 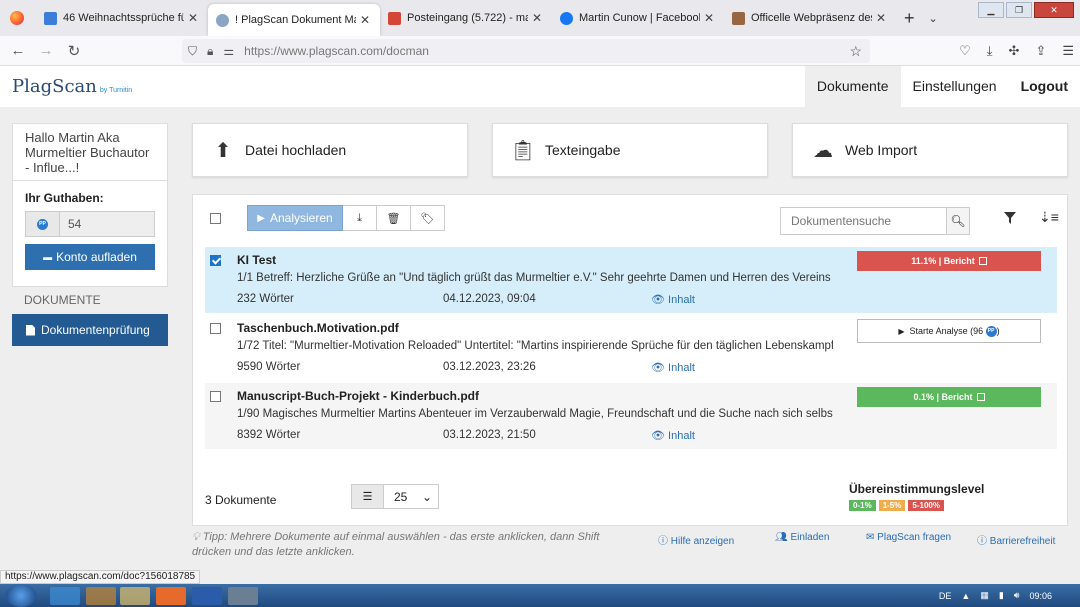 What do you see at coordinates (1014, 51) in the screenshot?
I see `extensions-icon: ✣` at bounding box center [1014, 51].